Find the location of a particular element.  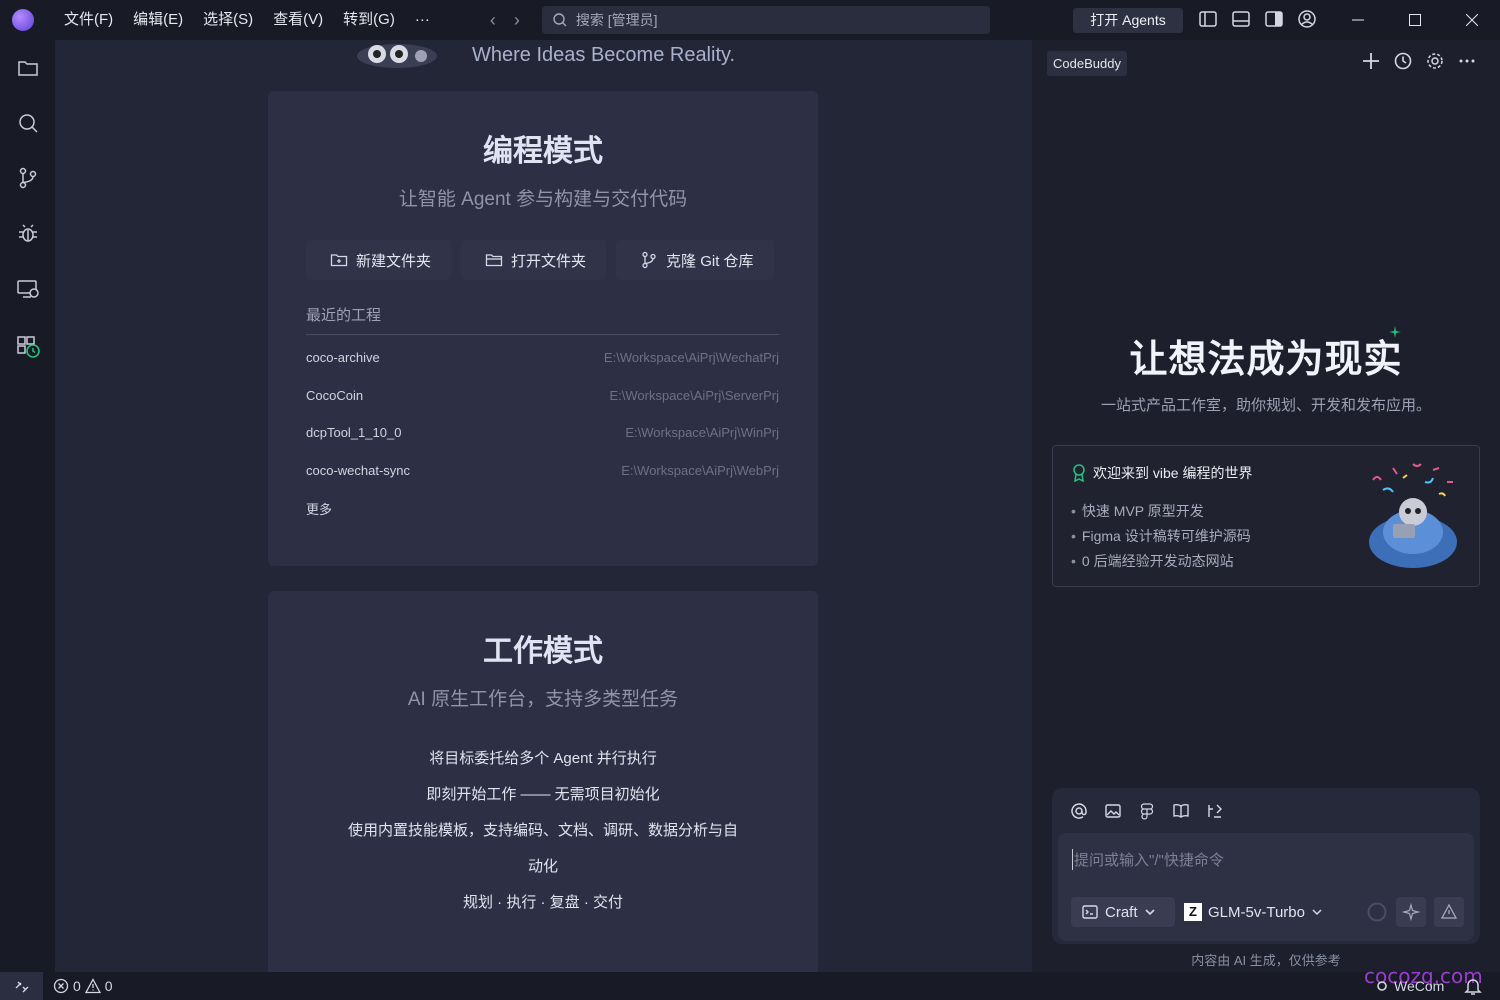

back-arrow-icon: ‹ is located at coordinates (493, 20).